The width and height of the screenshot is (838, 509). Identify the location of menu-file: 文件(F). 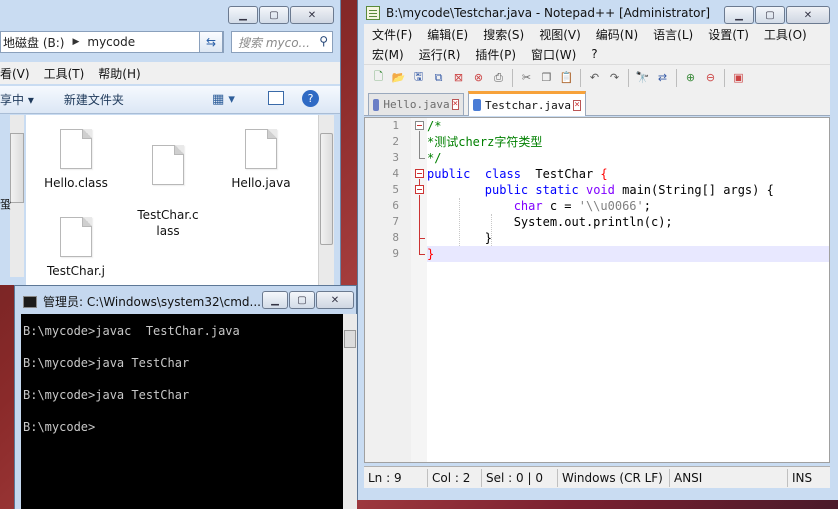
(392, 34).